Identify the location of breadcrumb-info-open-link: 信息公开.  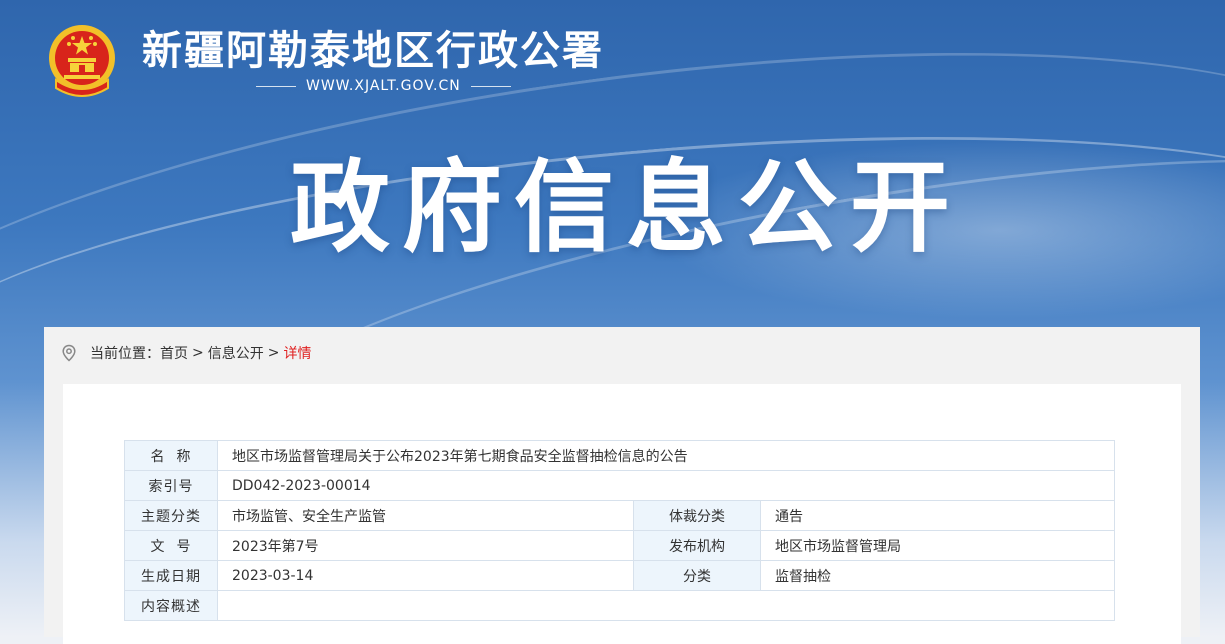
(236, 353).